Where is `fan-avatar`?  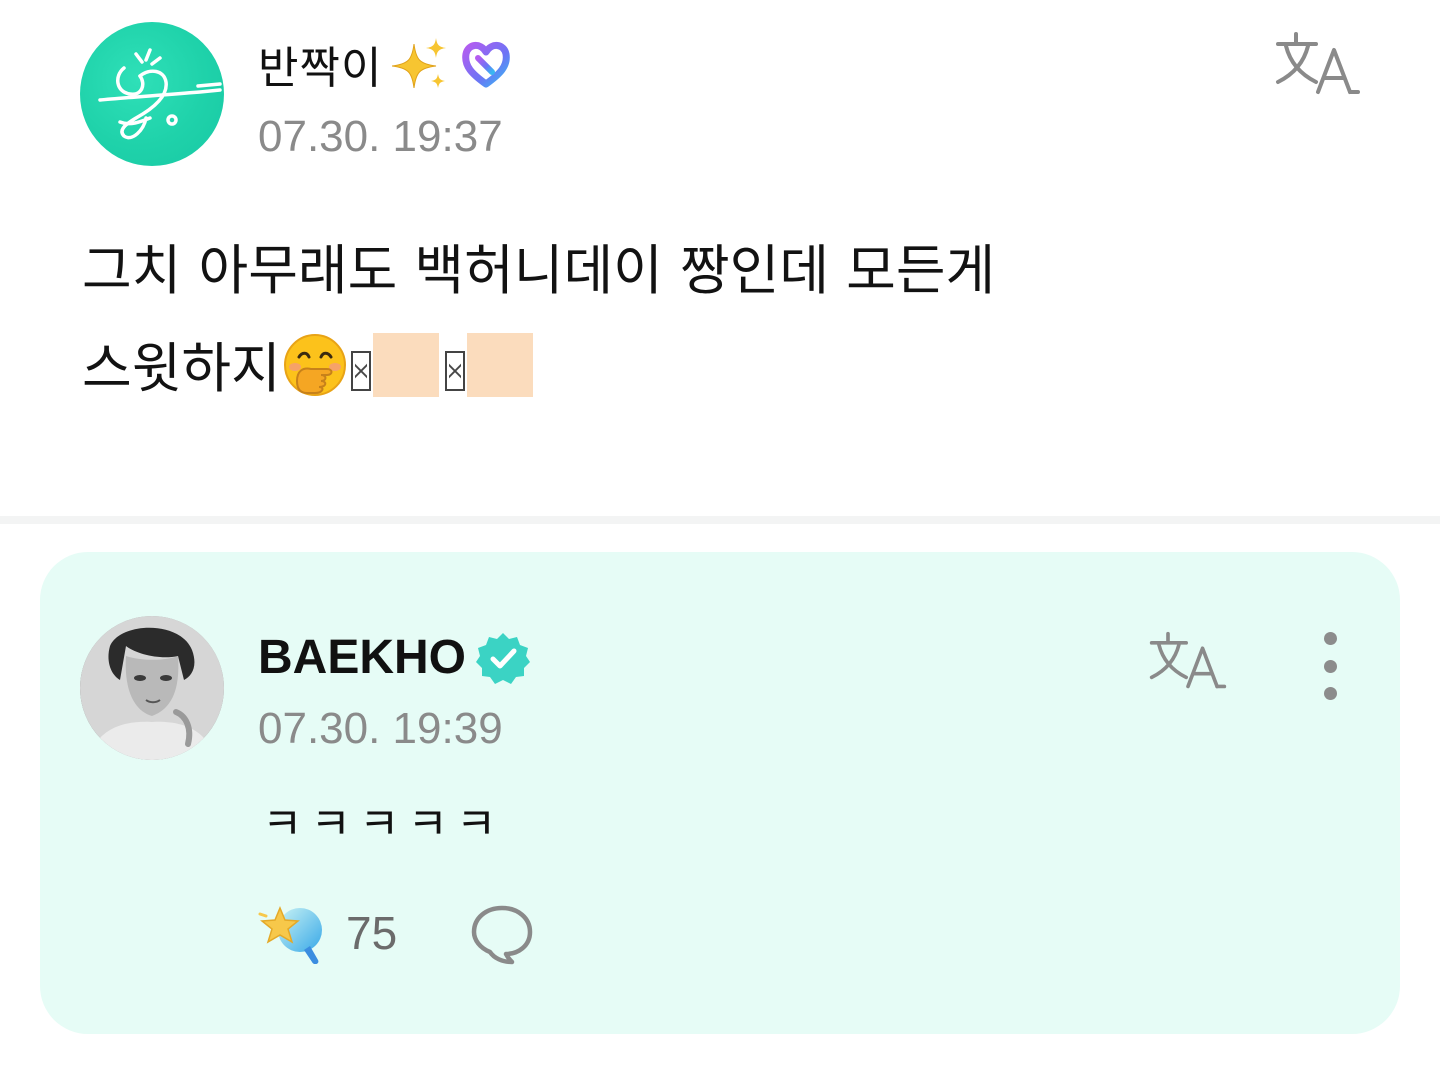
fan-avatar is located at coordinates (152, 94).